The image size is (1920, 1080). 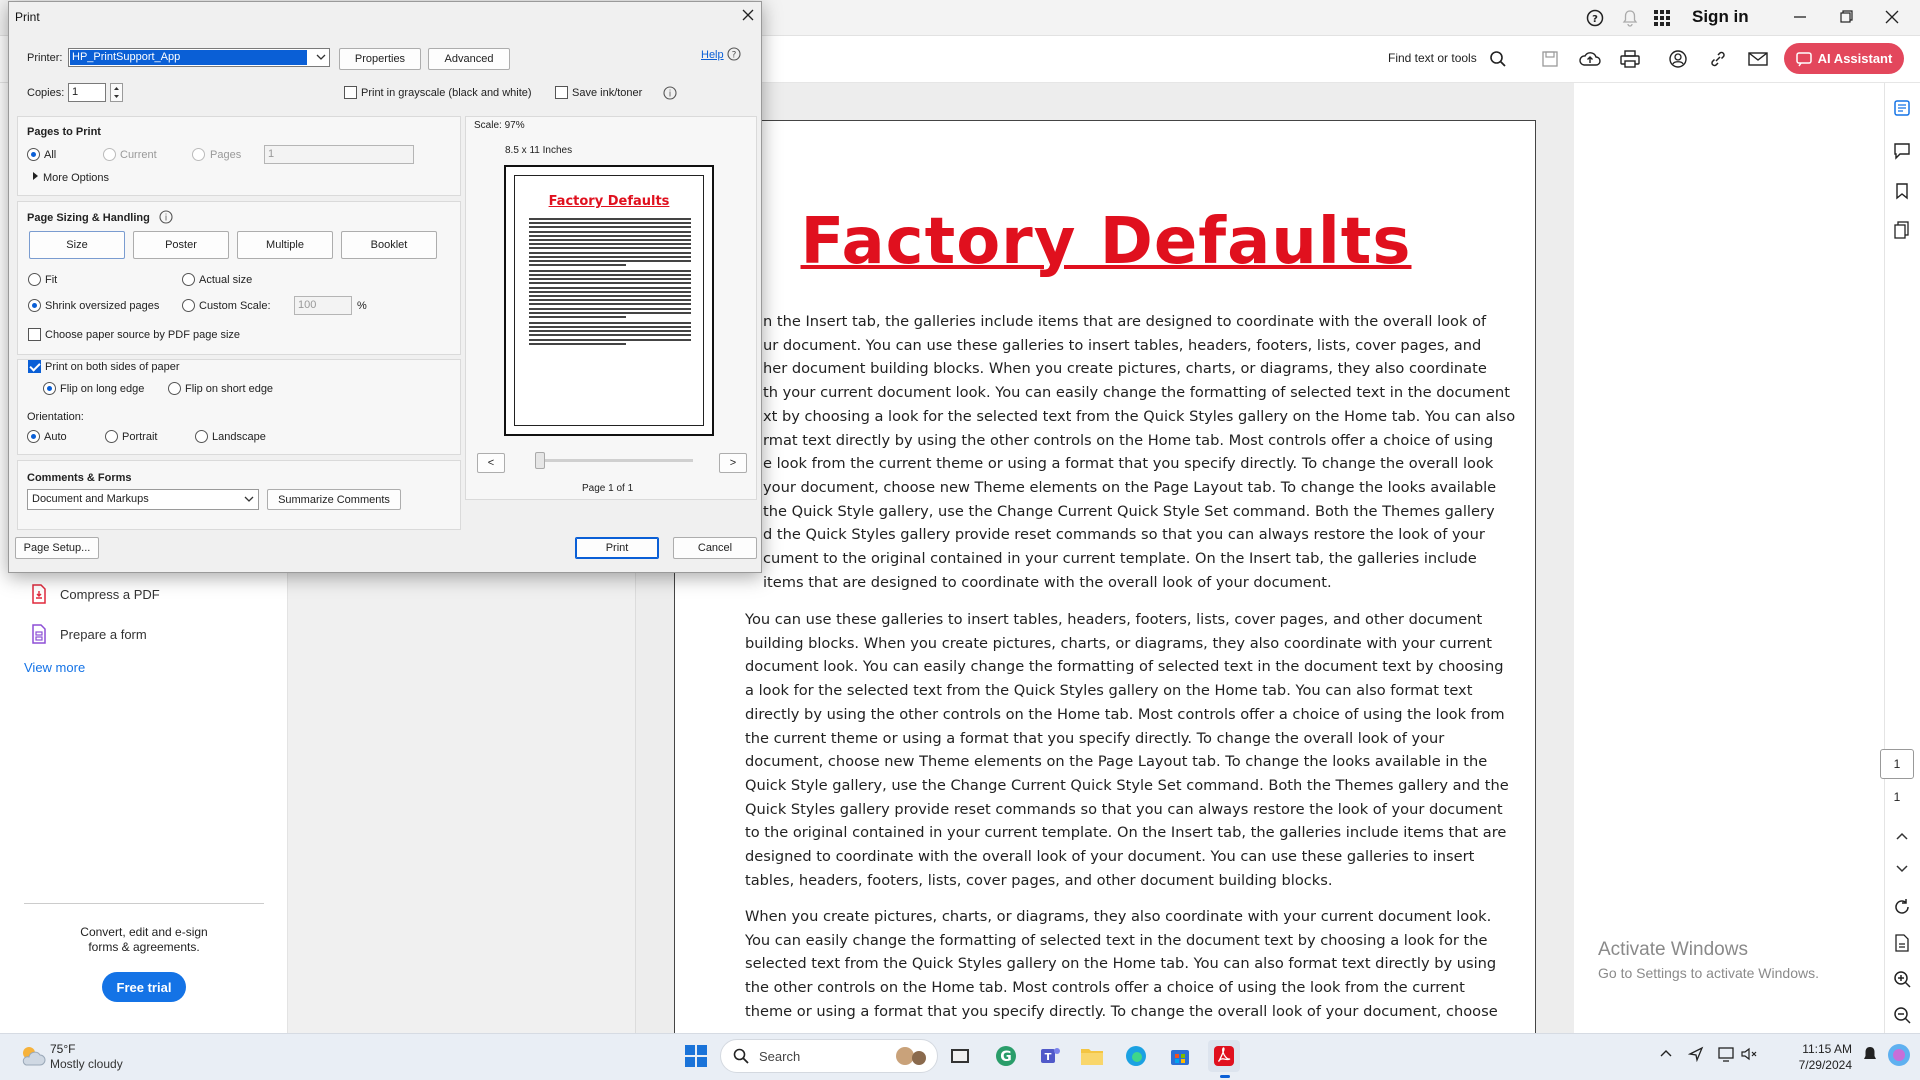 I want to click on teams-icon: T, so click(x=1050, y=1056).